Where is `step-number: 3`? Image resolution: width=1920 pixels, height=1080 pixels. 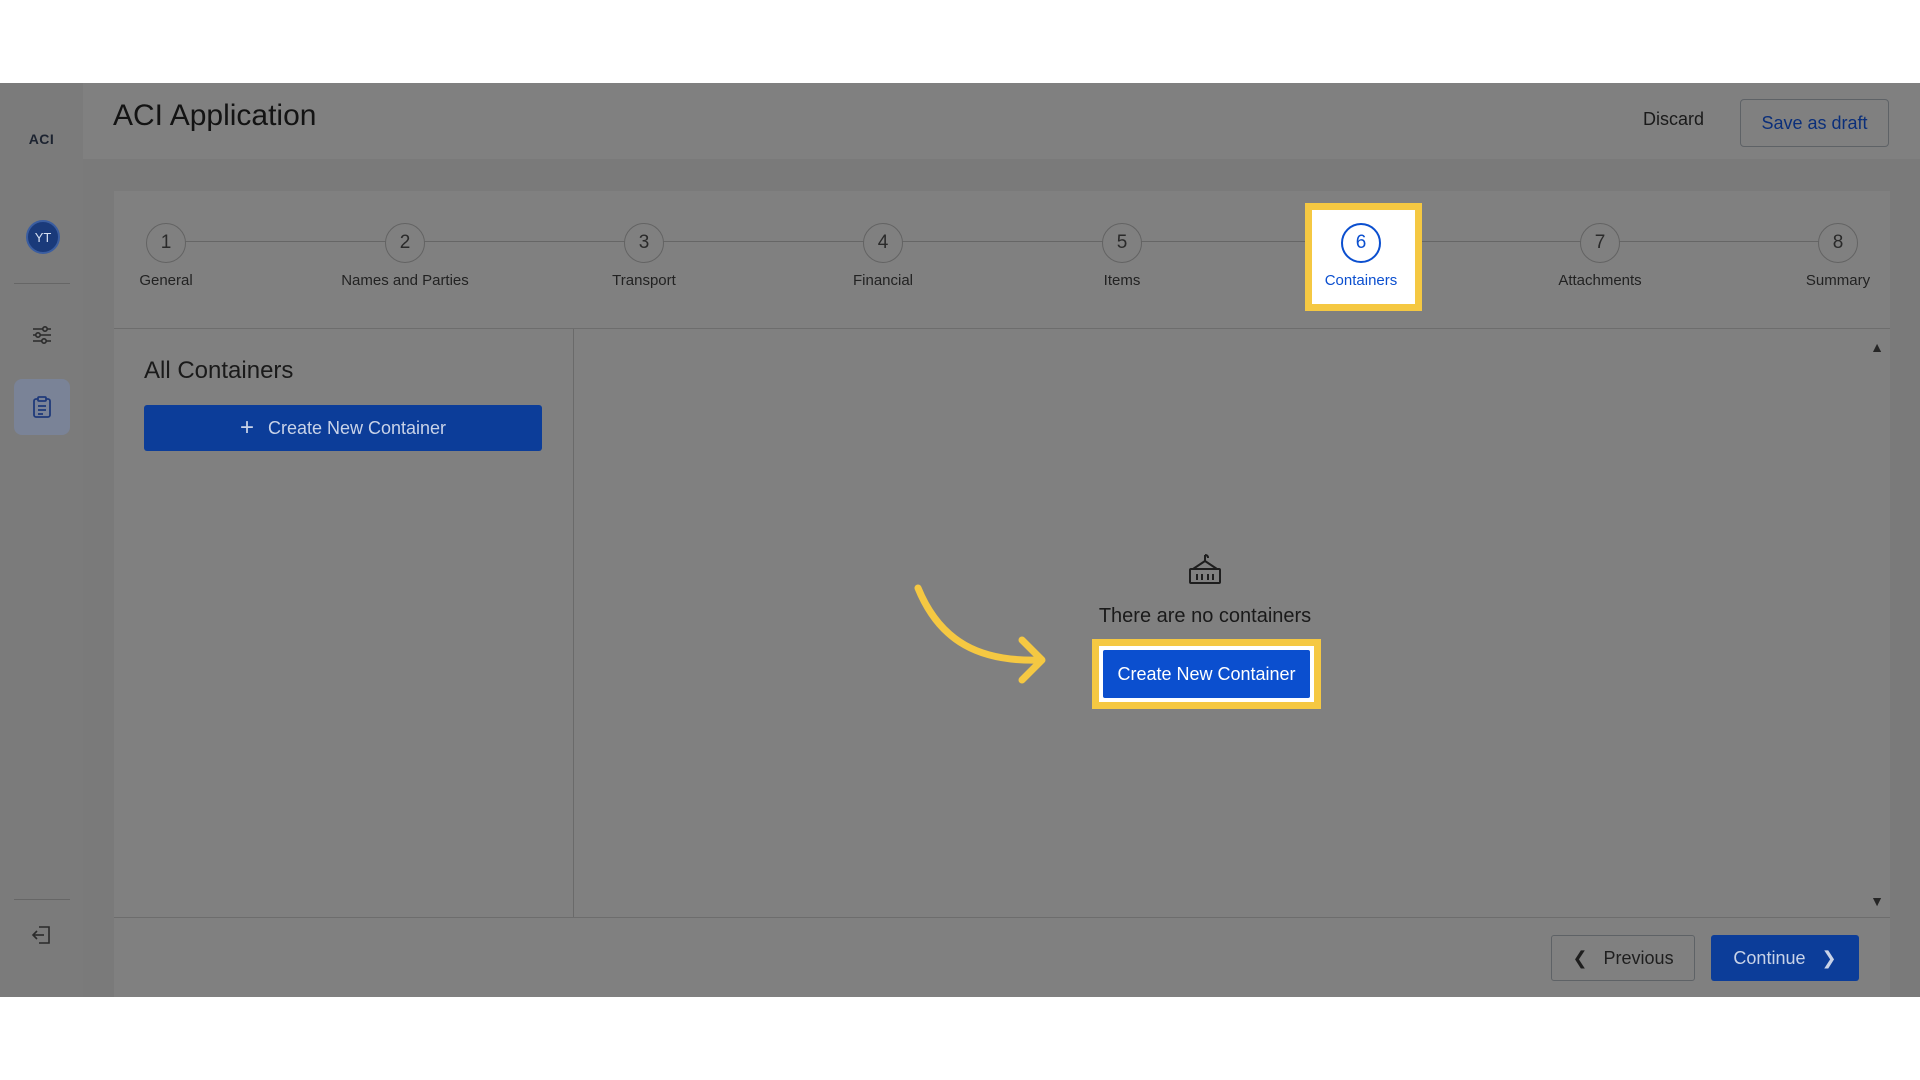 step-number: 3 is located at coordinates (644, 243).